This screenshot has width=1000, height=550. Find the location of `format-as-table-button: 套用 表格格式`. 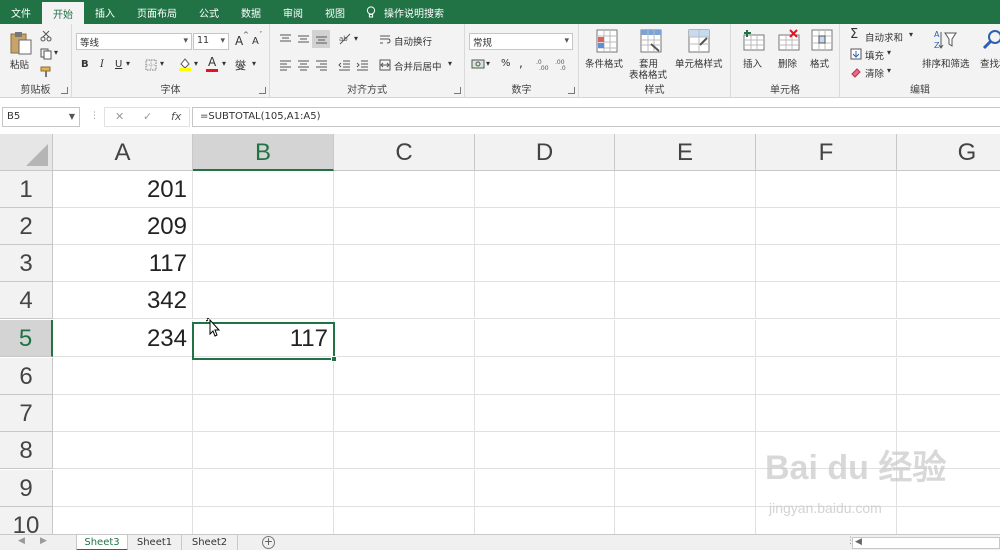

format-as-table-button: 套用 表格格式 is located at coordinates (649, 54).